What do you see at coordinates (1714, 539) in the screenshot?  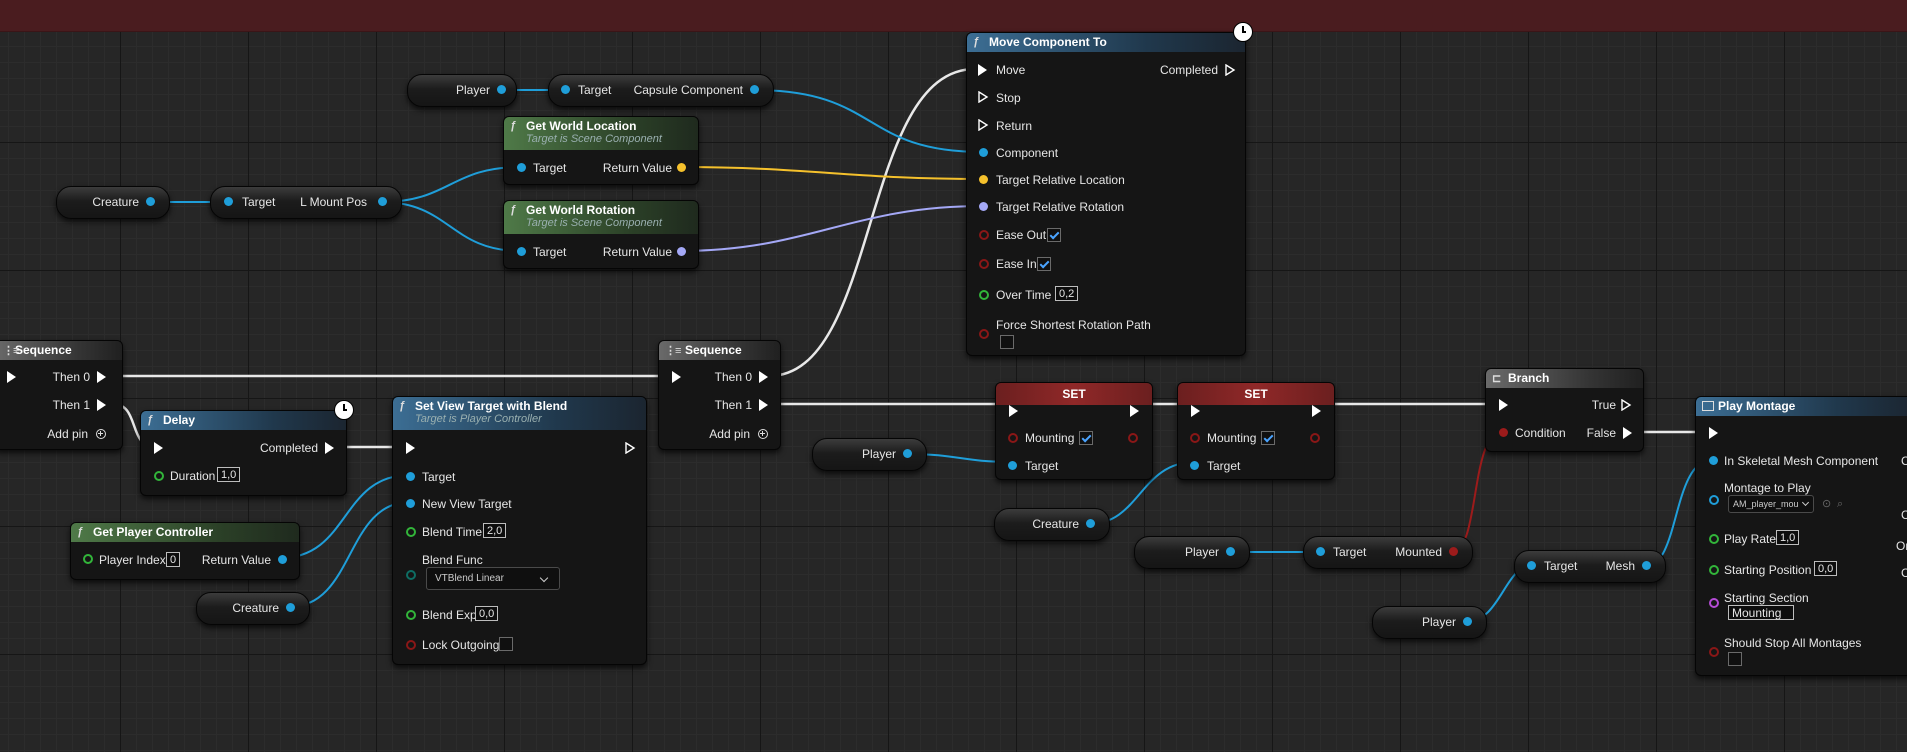 I see `play-rate-pin` at bounding box center [1714, 539].